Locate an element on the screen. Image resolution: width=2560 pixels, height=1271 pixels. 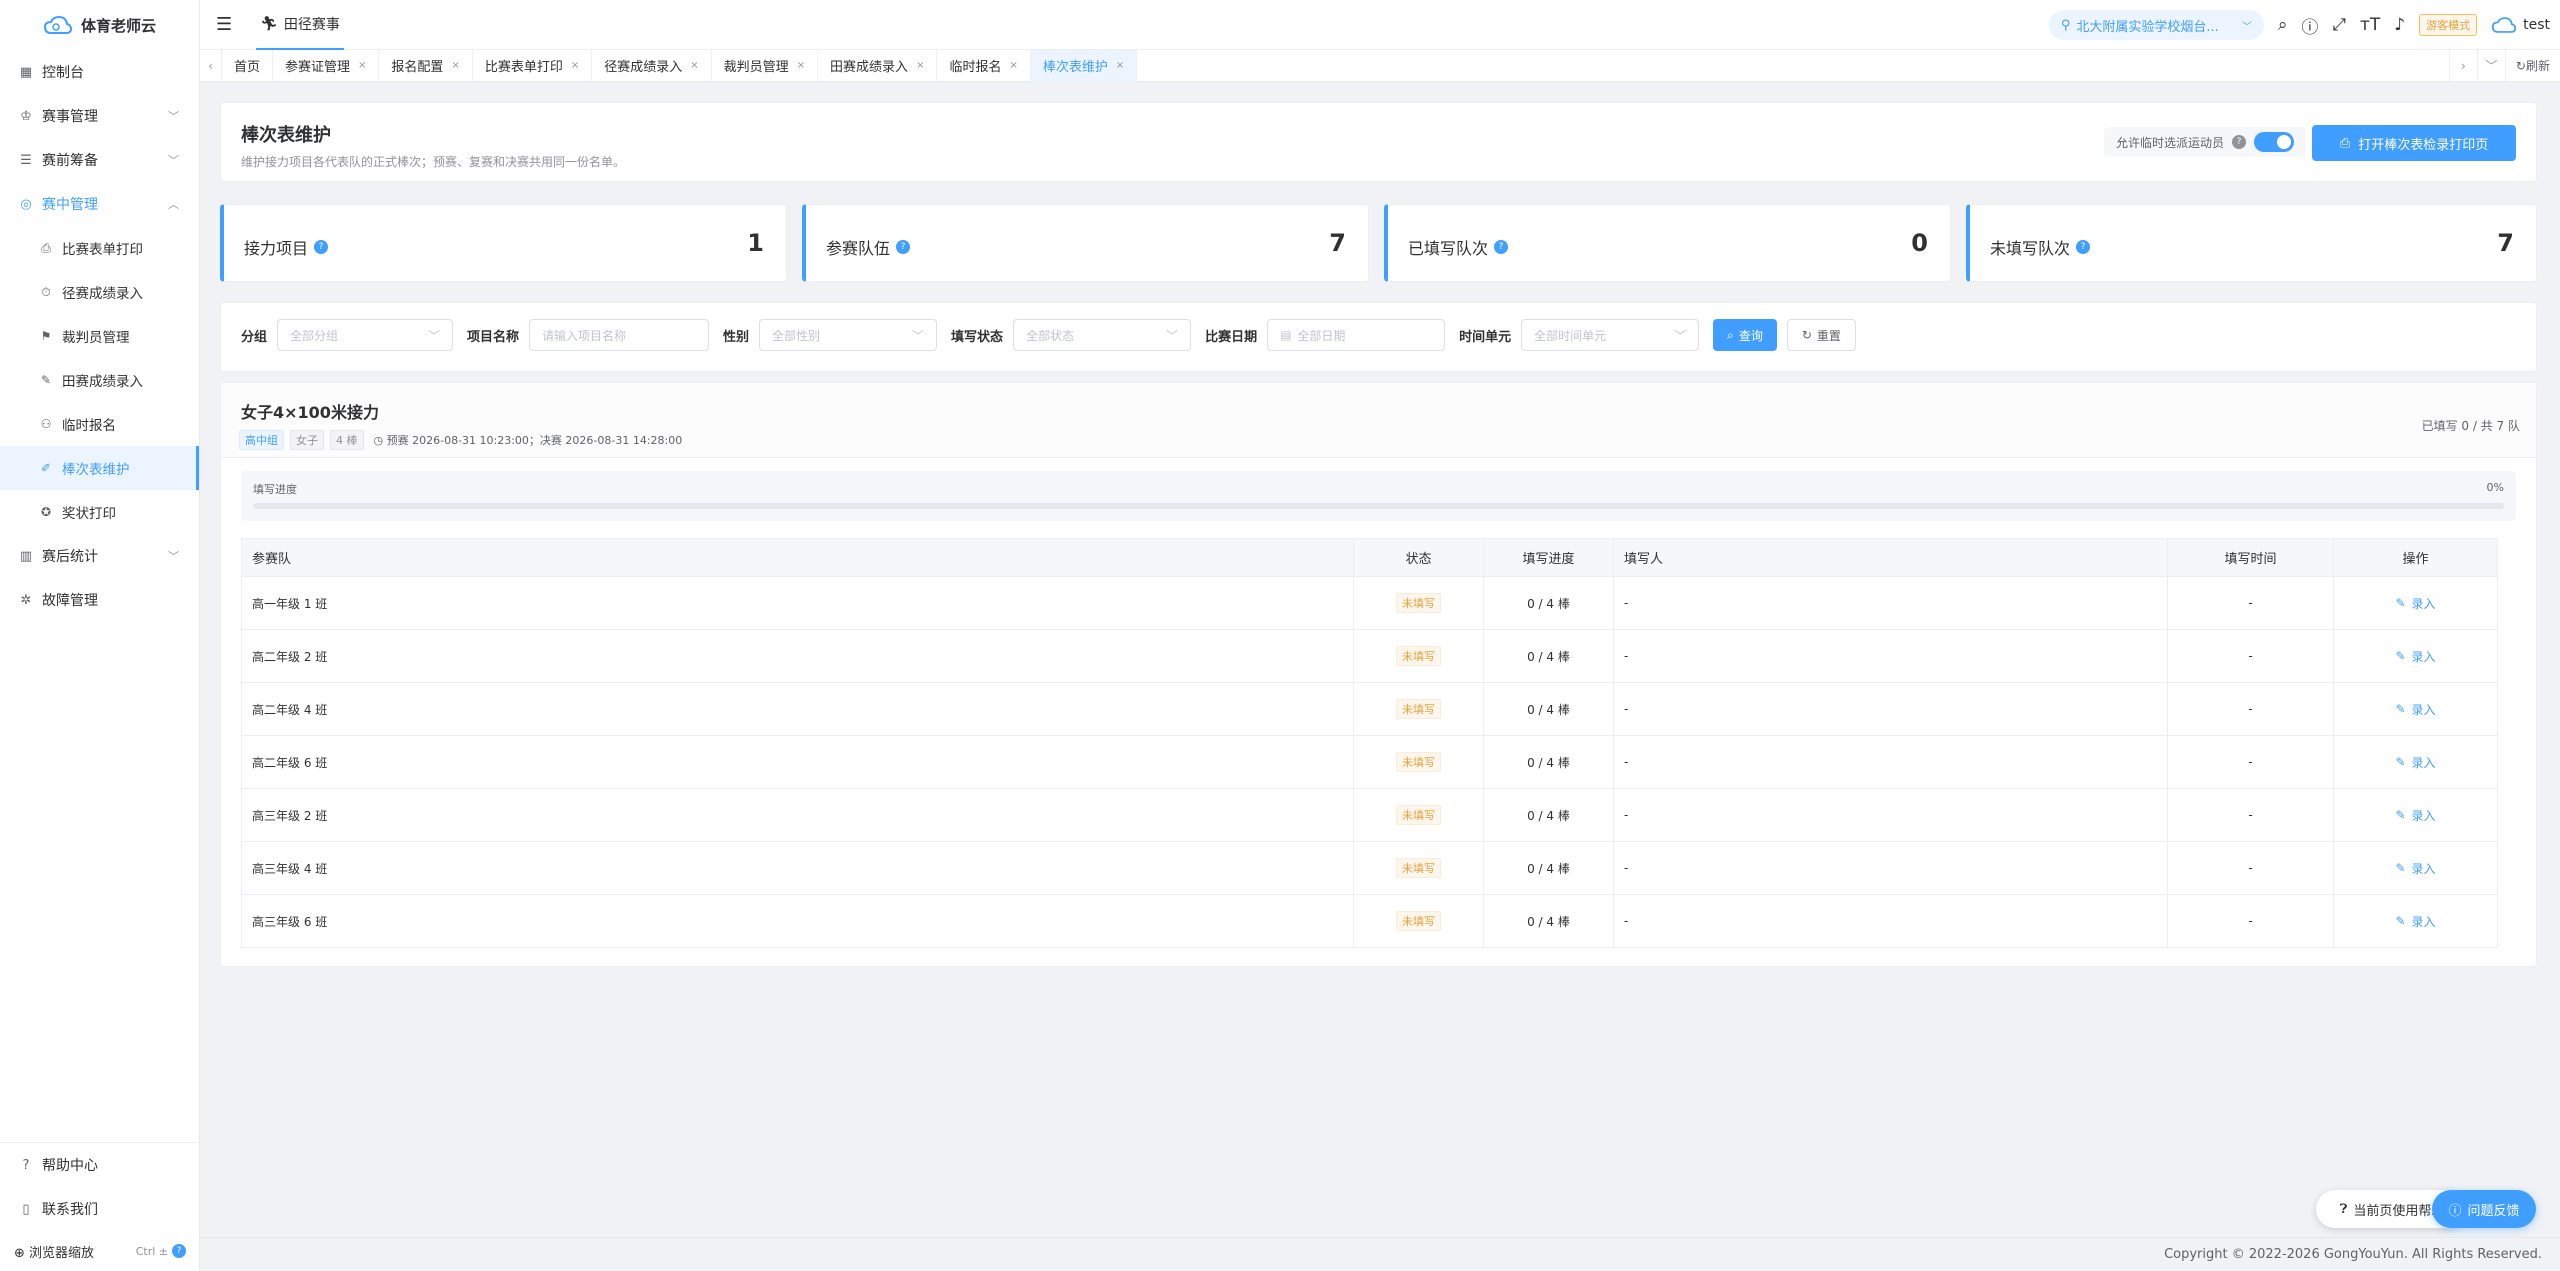
sidebar-item-help: ? 帮助中心 is located at coordinates (100, 1165).